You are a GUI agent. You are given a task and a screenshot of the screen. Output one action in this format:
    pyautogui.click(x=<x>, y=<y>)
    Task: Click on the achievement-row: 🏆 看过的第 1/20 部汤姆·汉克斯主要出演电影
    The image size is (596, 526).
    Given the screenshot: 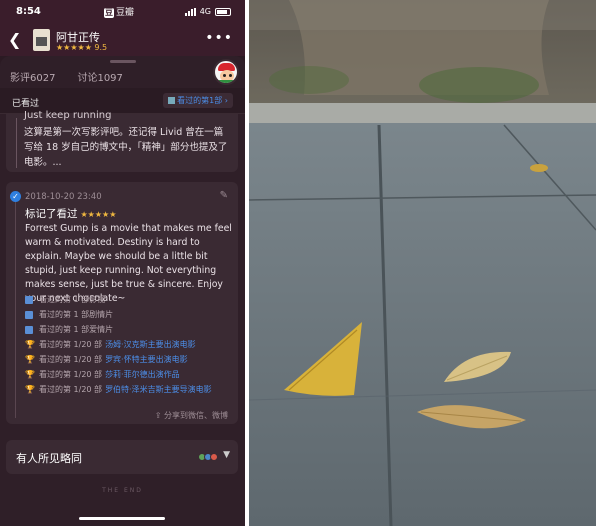 What is the action you would take?
    pyautogui.click(x=130, y=344)
    